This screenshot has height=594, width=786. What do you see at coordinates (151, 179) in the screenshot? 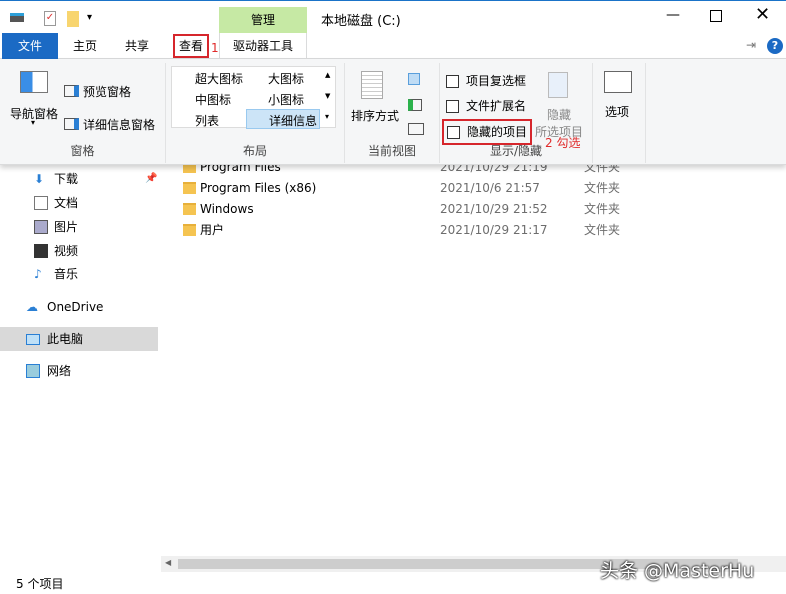
I see `pin-icon: 📌` at bounding box center [151, 179].